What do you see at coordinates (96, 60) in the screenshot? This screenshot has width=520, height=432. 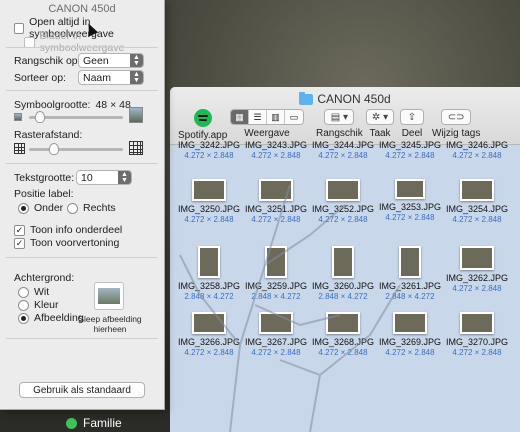 I see `arrange-by-value: Geen` at bounding box center [96, 60].